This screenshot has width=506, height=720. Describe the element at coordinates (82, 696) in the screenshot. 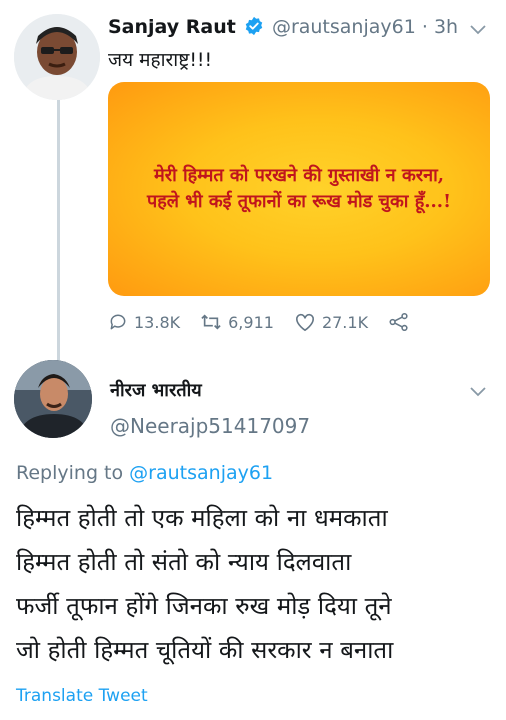

I see `translate-tweet-link: Translate Tweet` at that location.